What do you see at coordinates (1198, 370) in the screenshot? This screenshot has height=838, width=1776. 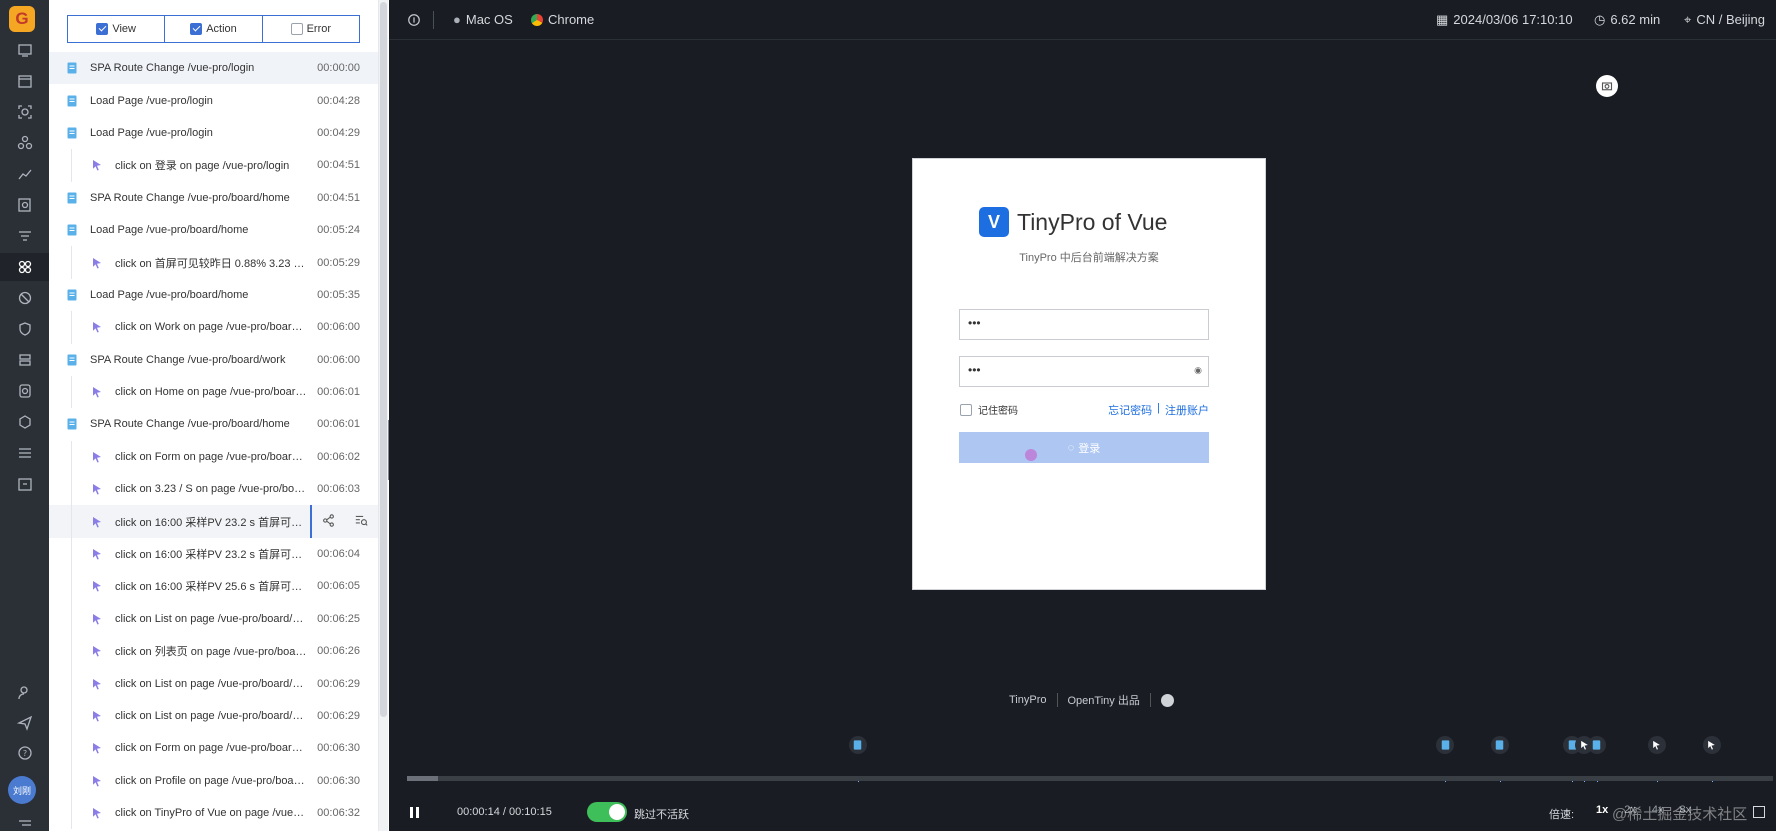 I see `eye-off-icon: ◉` at bounding box center [1198, 370].